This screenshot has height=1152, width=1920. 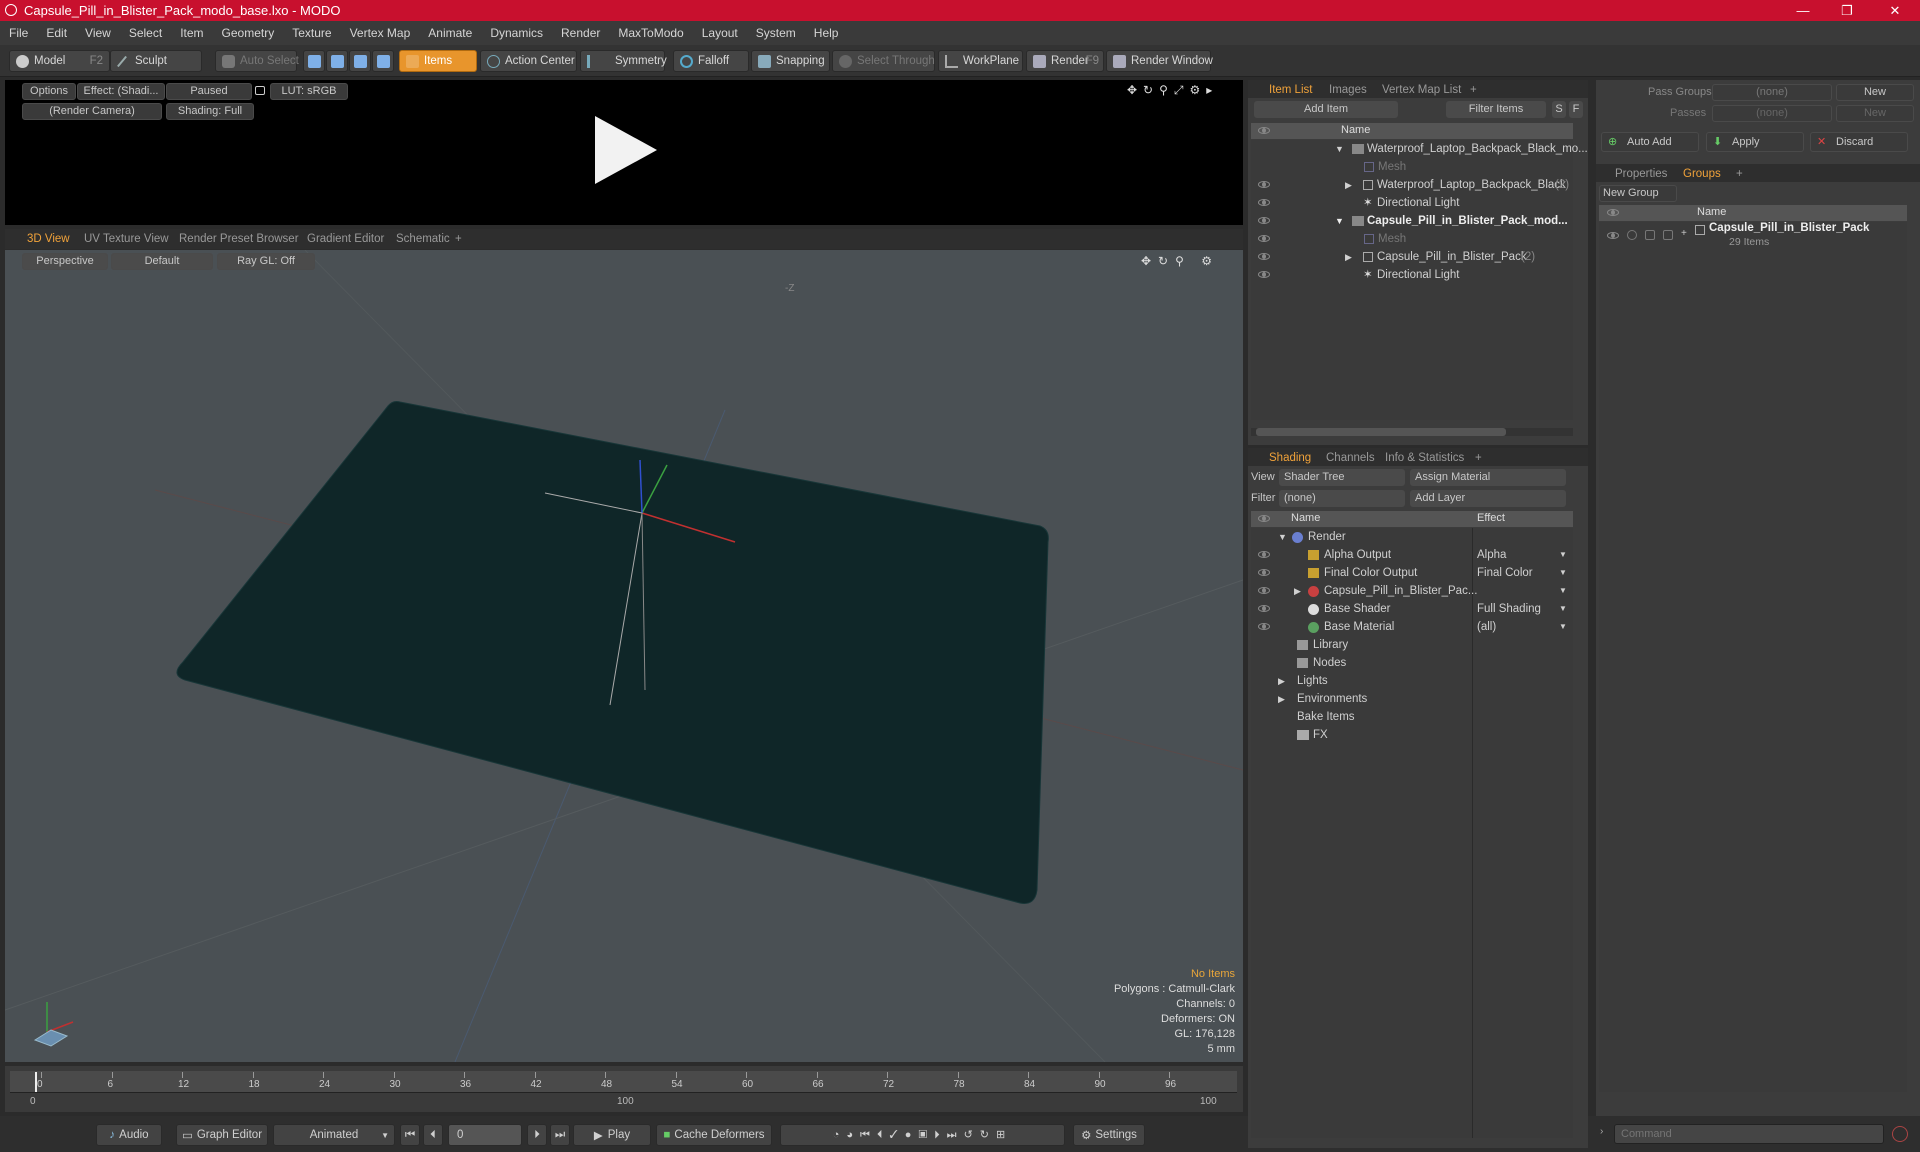 I want to click on tree-row-capsule-group: ▶ Capsule_Pill_in_Blister_Pack (2), so click(x=1412, y=257).